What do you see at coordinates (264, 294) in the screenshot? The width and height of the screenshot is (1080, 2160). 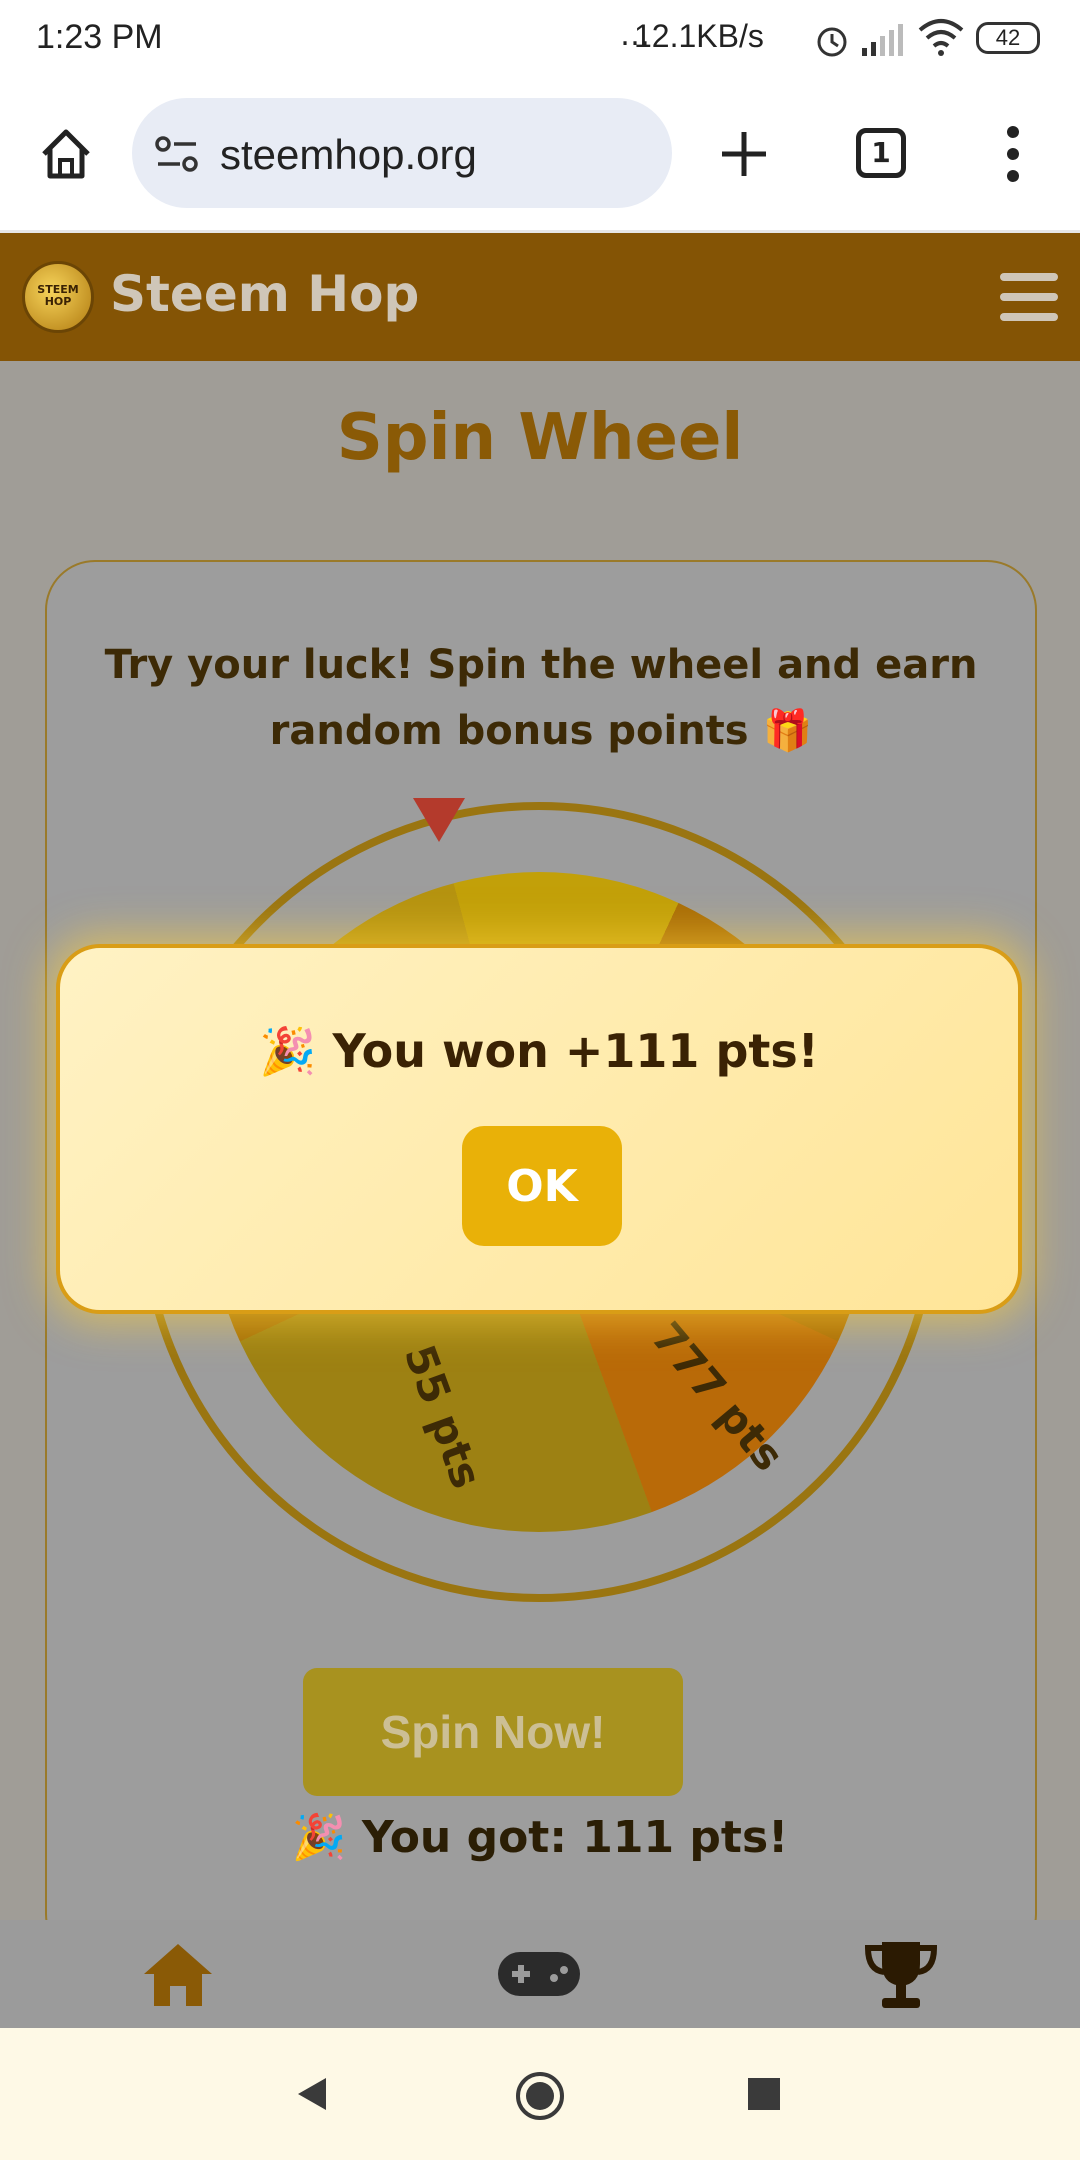 I see `site-brand: Steem Hop` at bounding box center [264, 294].